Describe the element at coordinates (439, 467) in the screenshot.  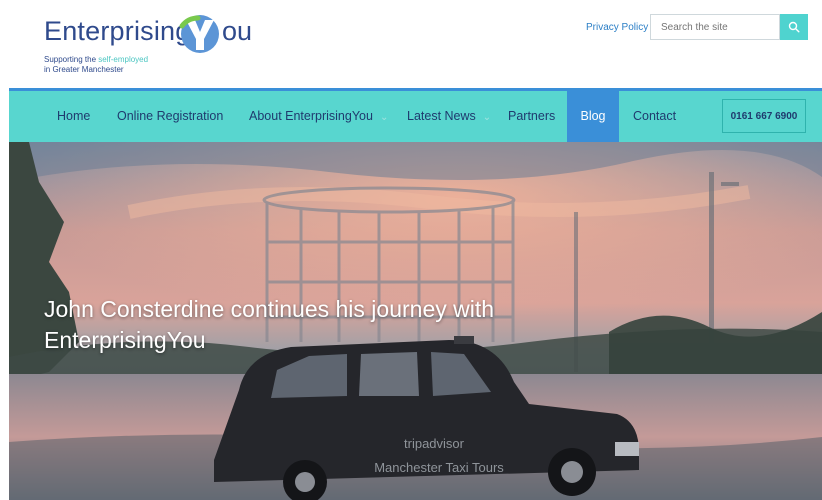
I see `taxi-sign-line2: Manchester Taxi Tours` at that location.